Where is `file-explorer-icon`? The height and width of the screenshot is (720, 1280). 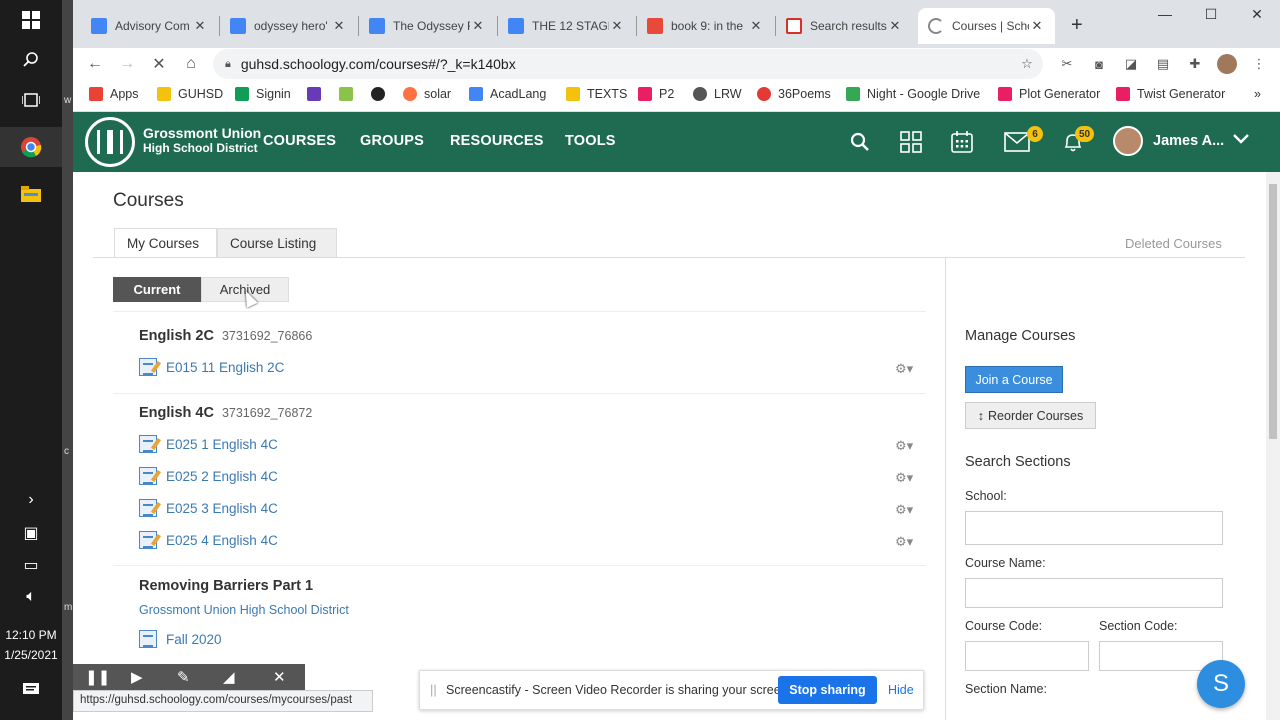 file-explorer-icon is located at coordinates (31, 194).